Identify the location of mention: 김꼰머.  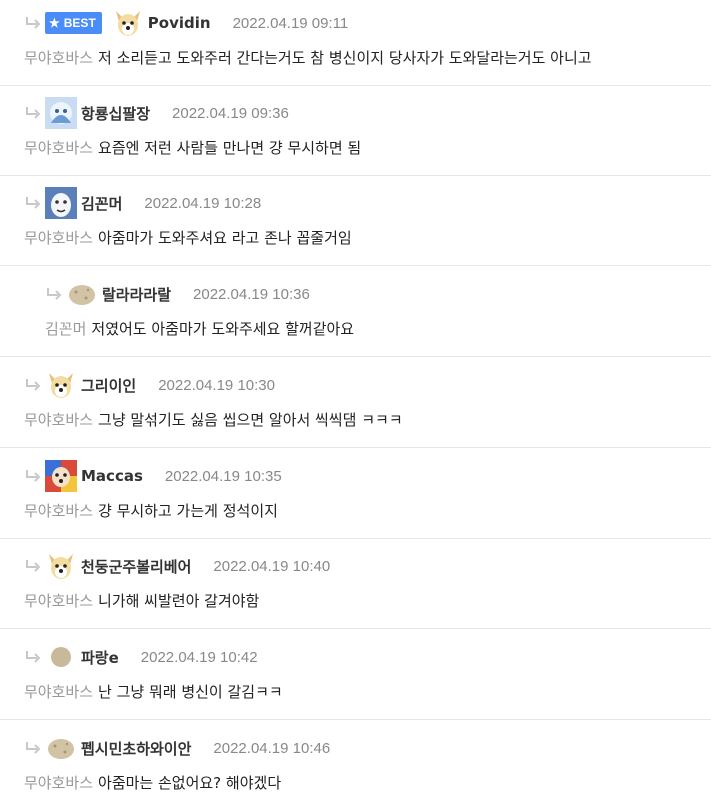
(65, 329).